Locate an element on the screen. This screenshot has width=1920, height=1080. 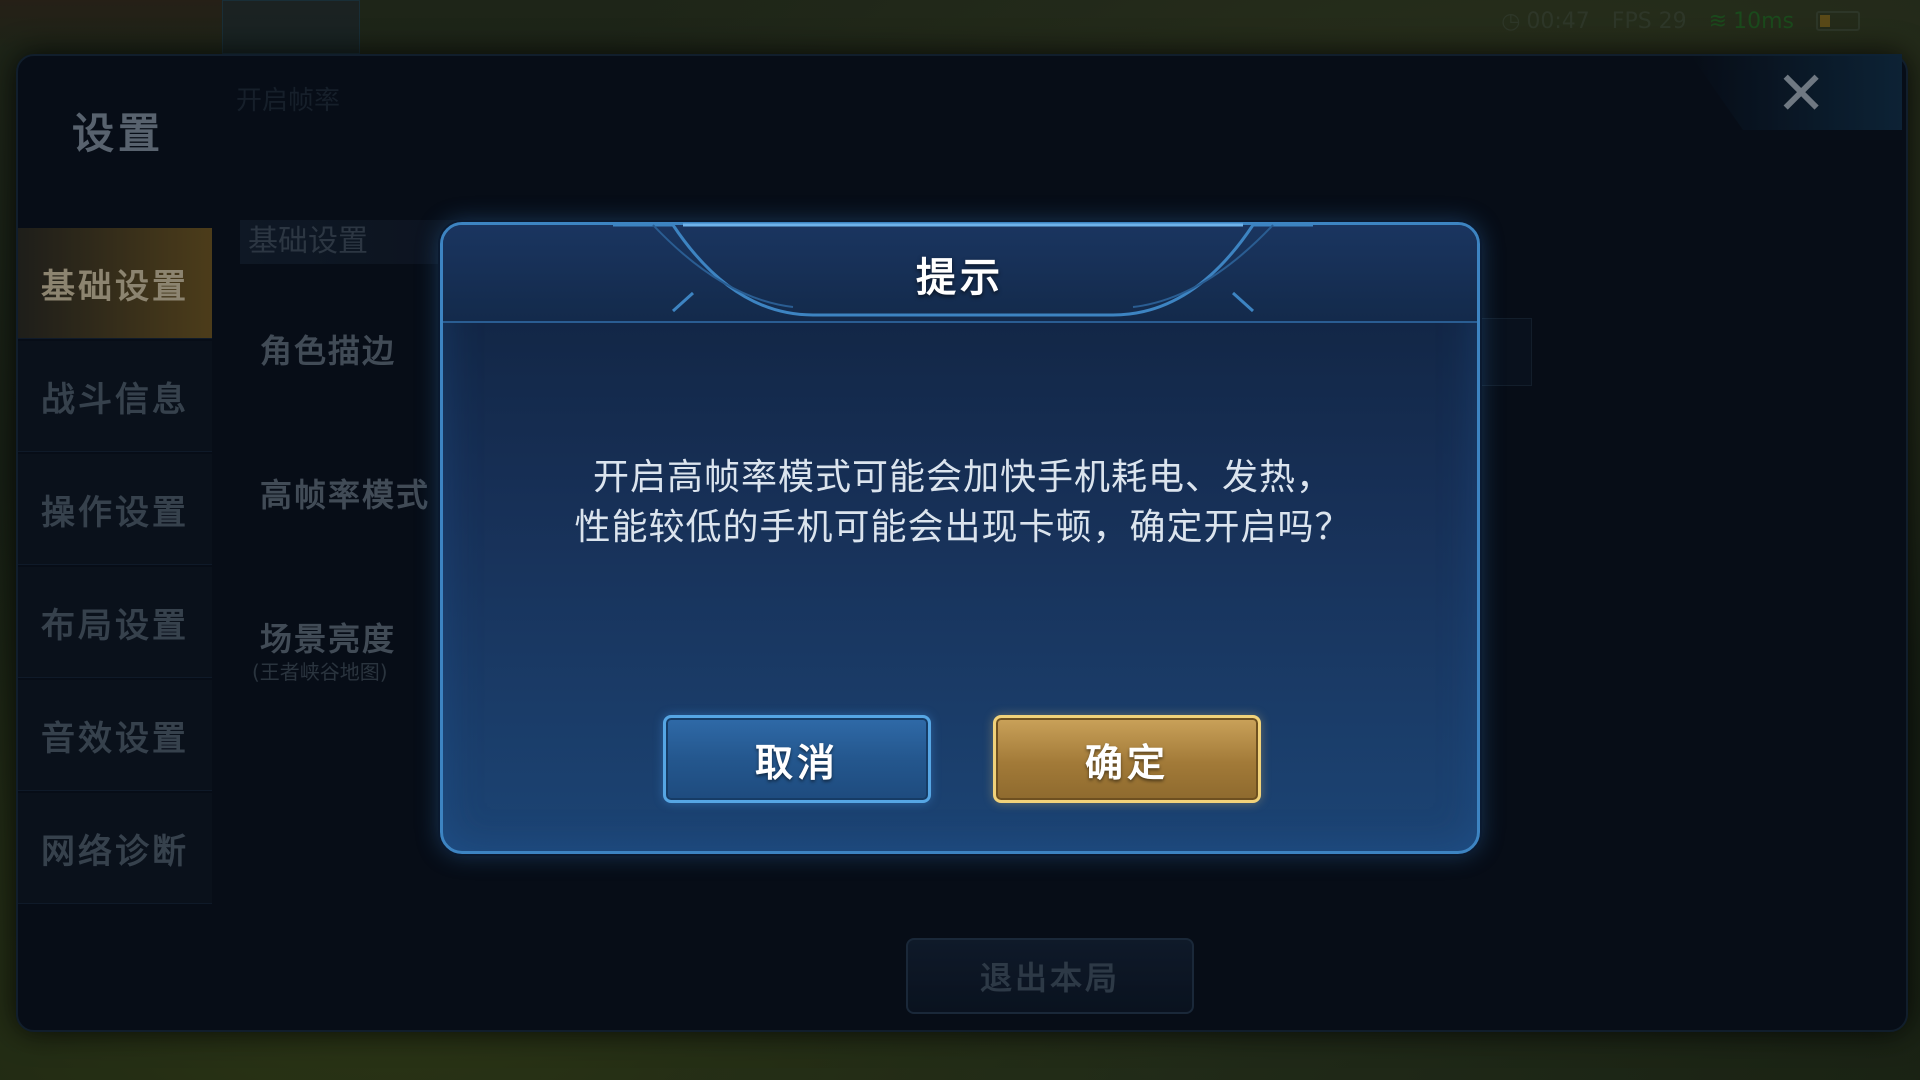
dialog-message-line: 开启高帧率模式可能会加快手机耗电、发热， is located at coordinates (962, 477).